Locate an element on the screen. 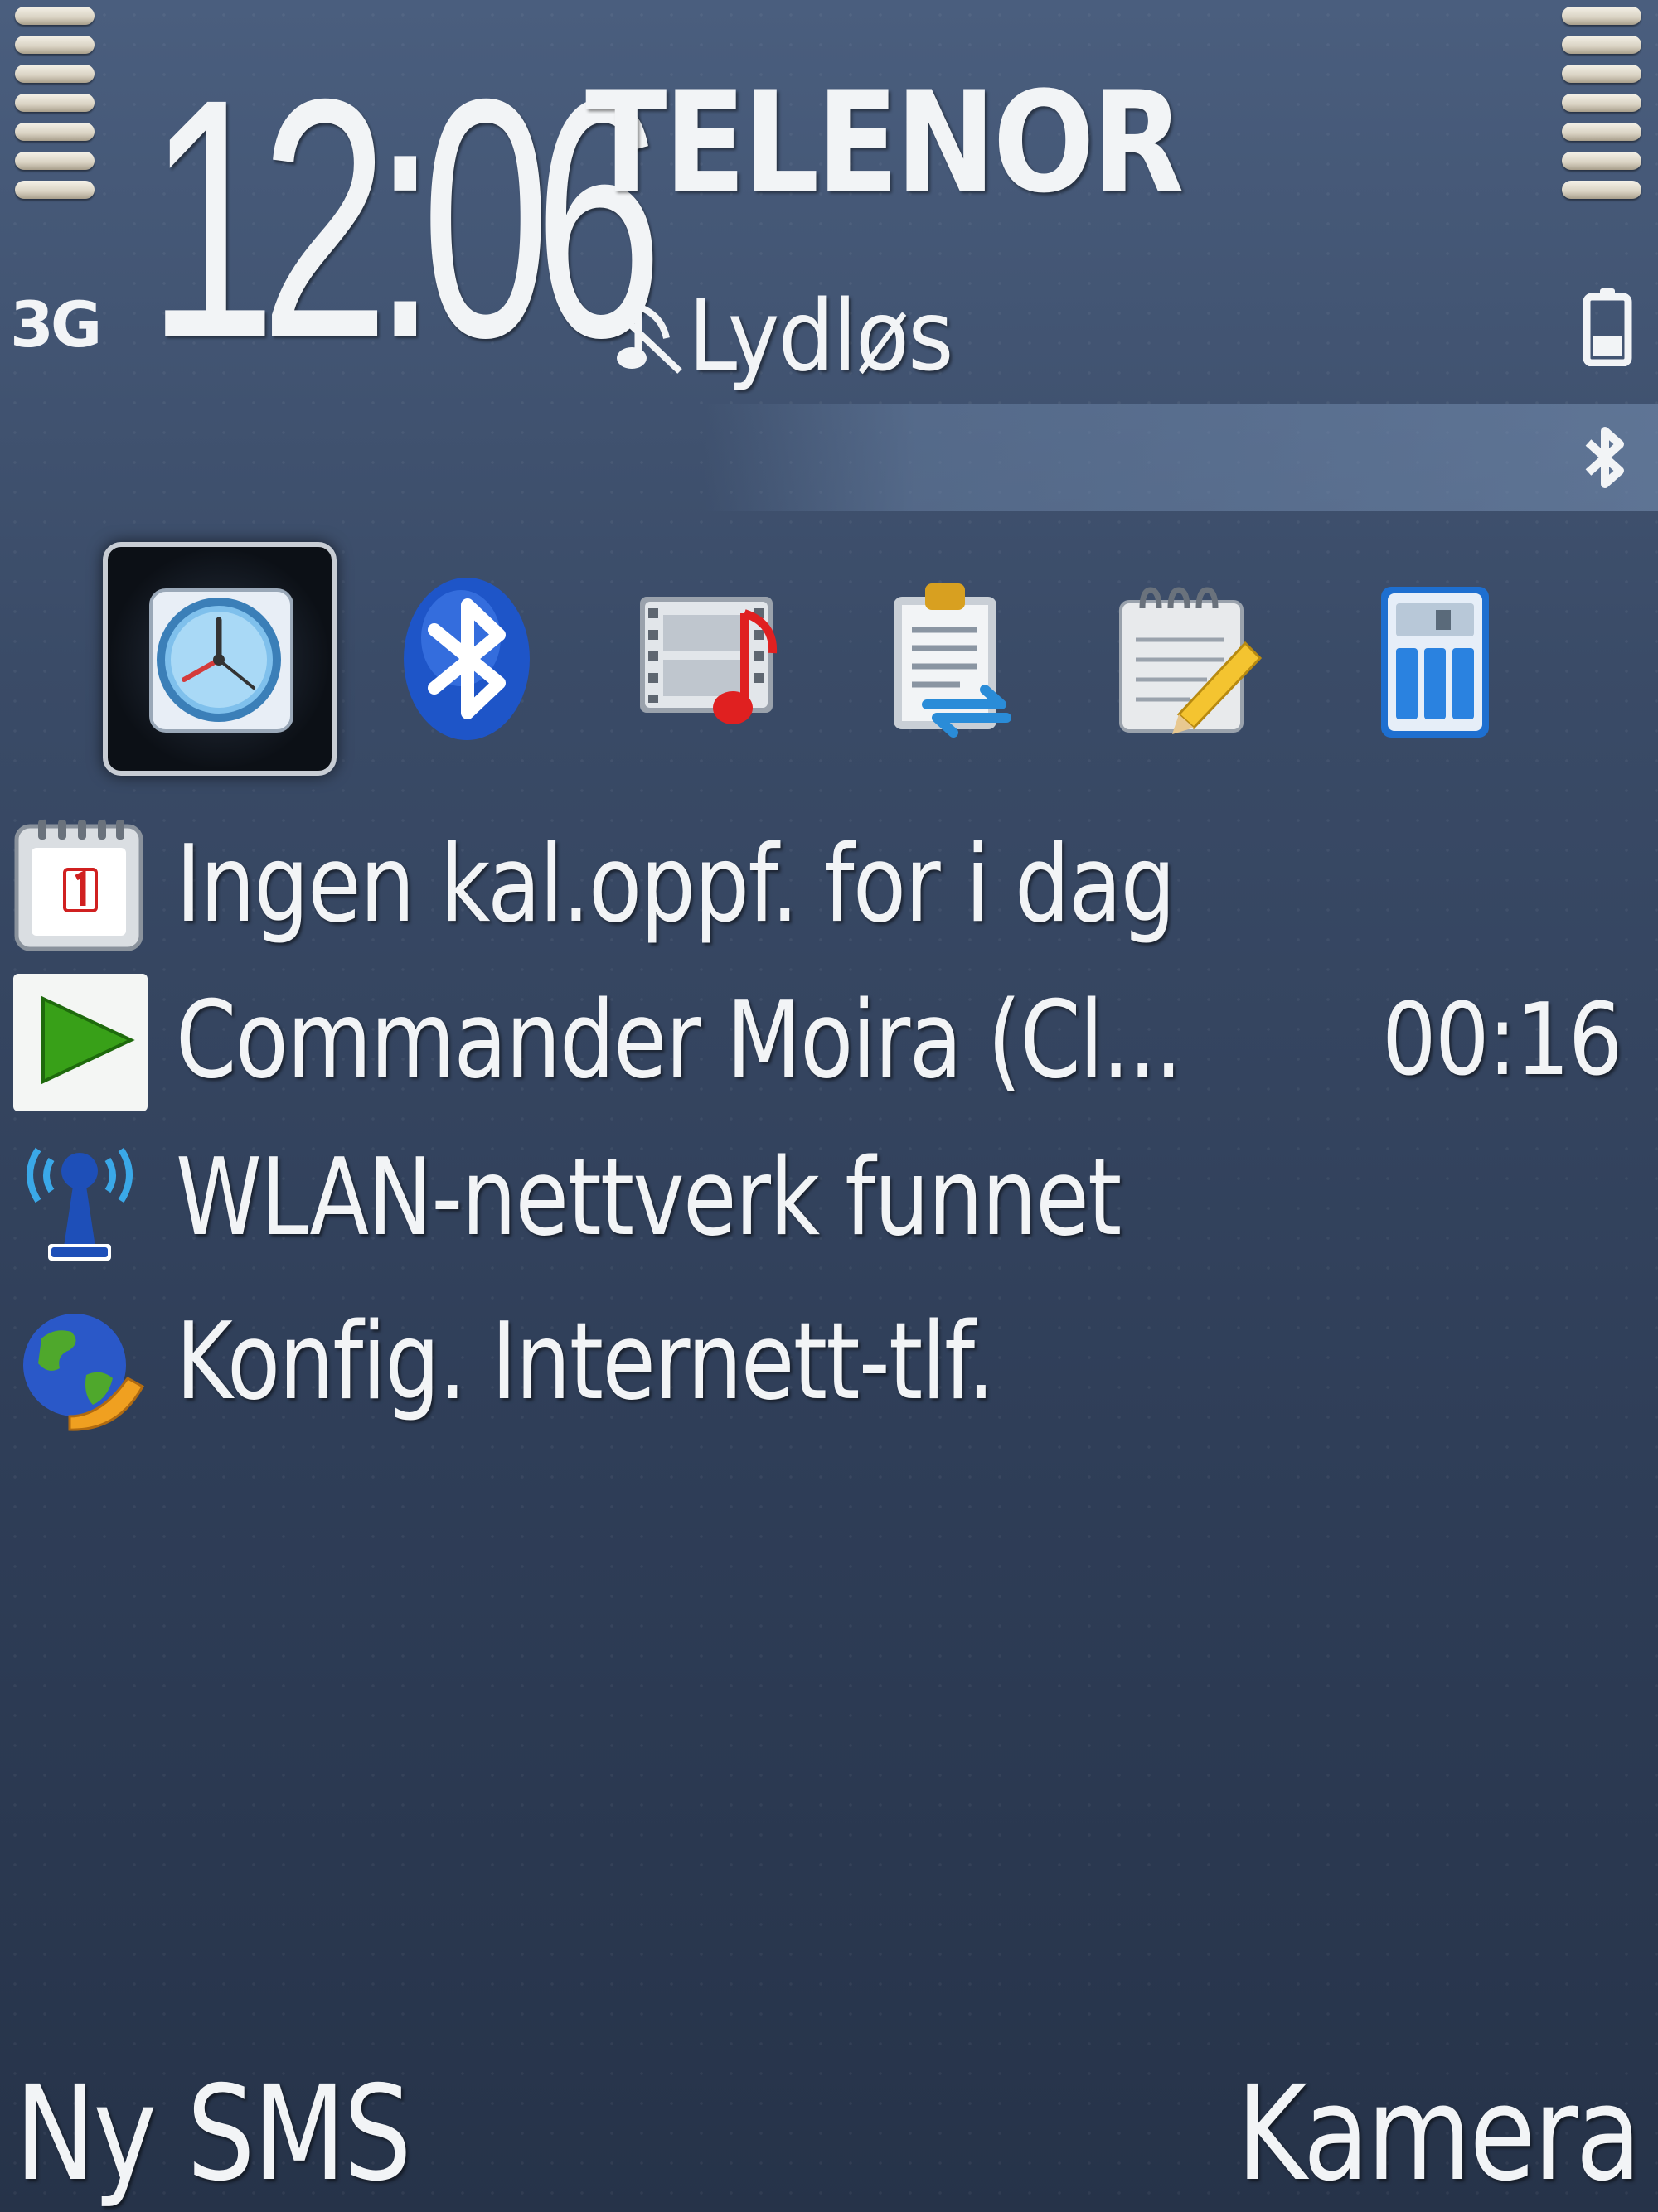 This screenshot has width=1658, height=2212. internet-phone-config-row: Konfig. Internett-tlf. is located at coordinates (829, 1362).